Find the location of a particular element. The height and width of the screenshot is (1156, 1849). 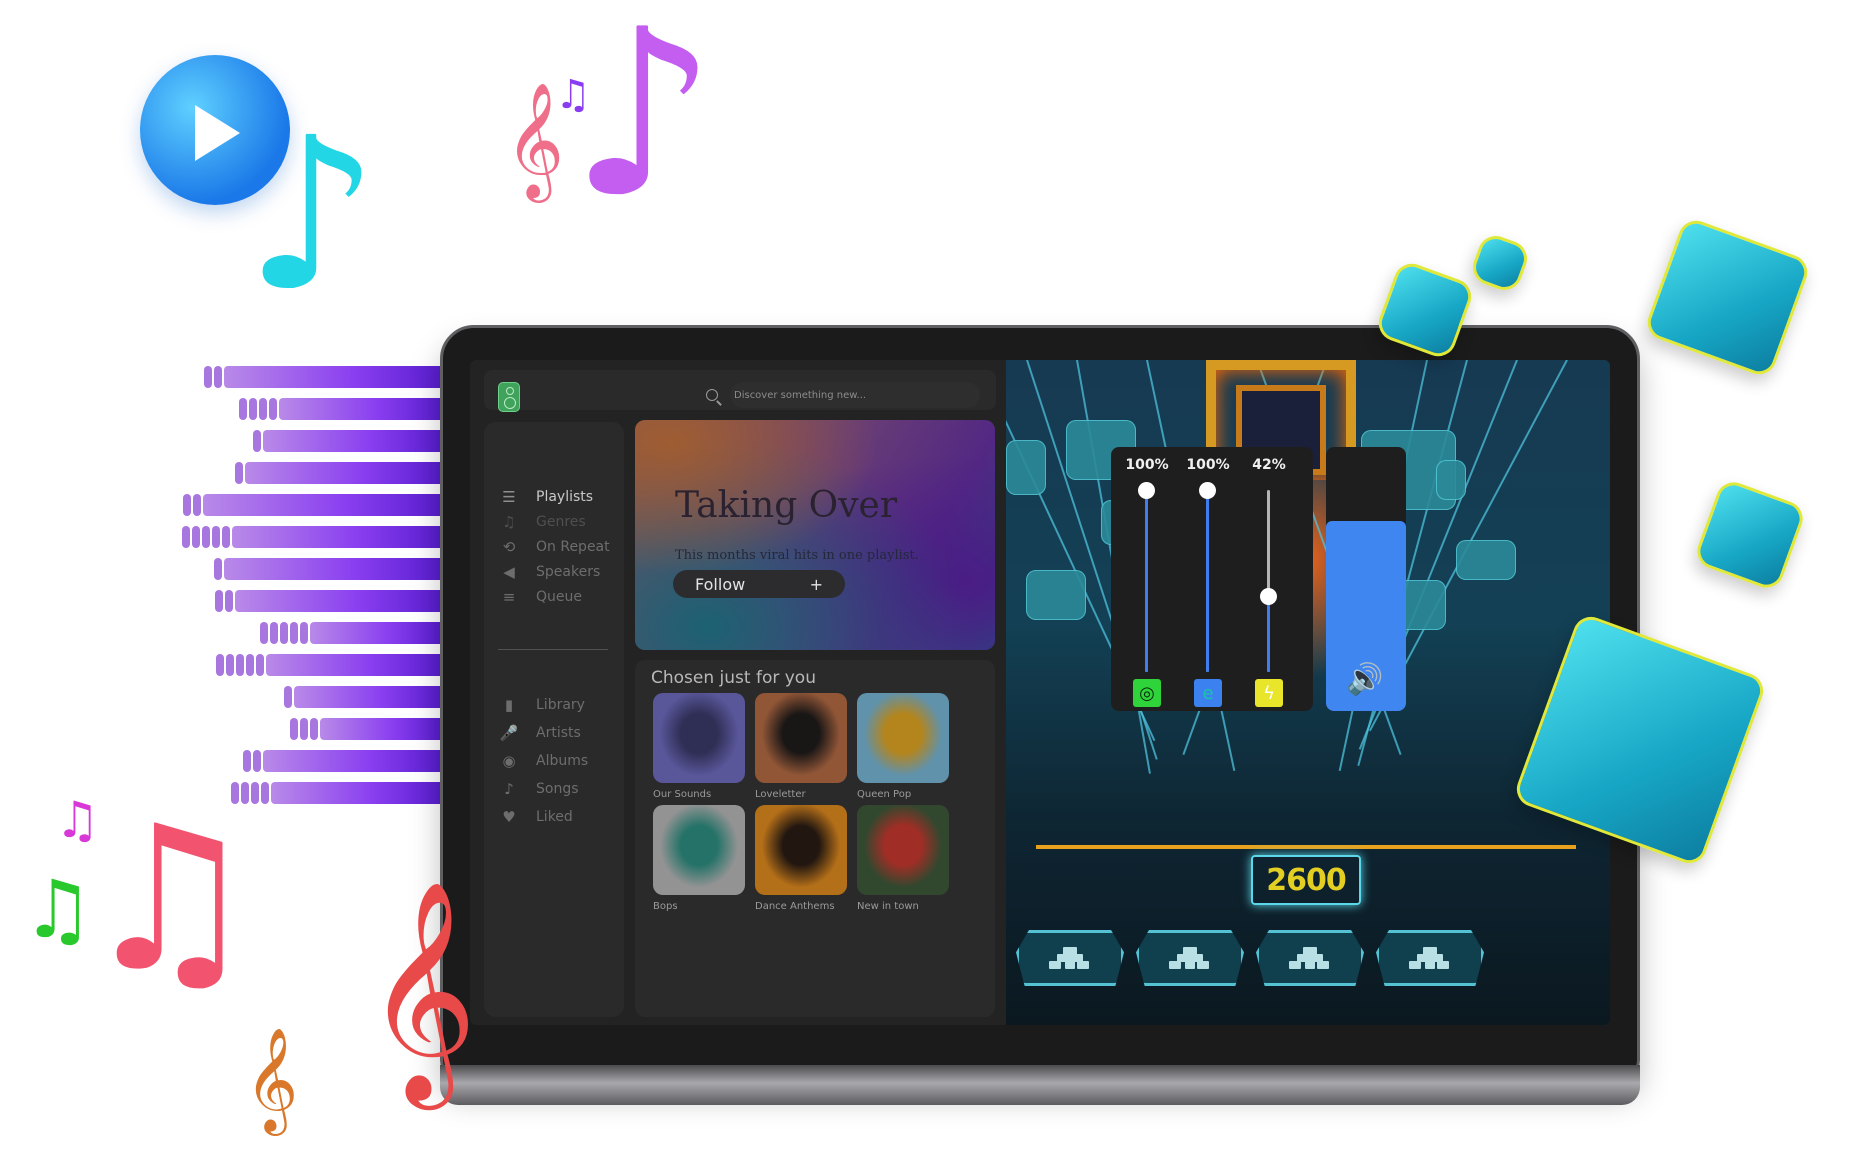

speaker-volume-icon: 🔊 is located at coordinates (1364, 679).